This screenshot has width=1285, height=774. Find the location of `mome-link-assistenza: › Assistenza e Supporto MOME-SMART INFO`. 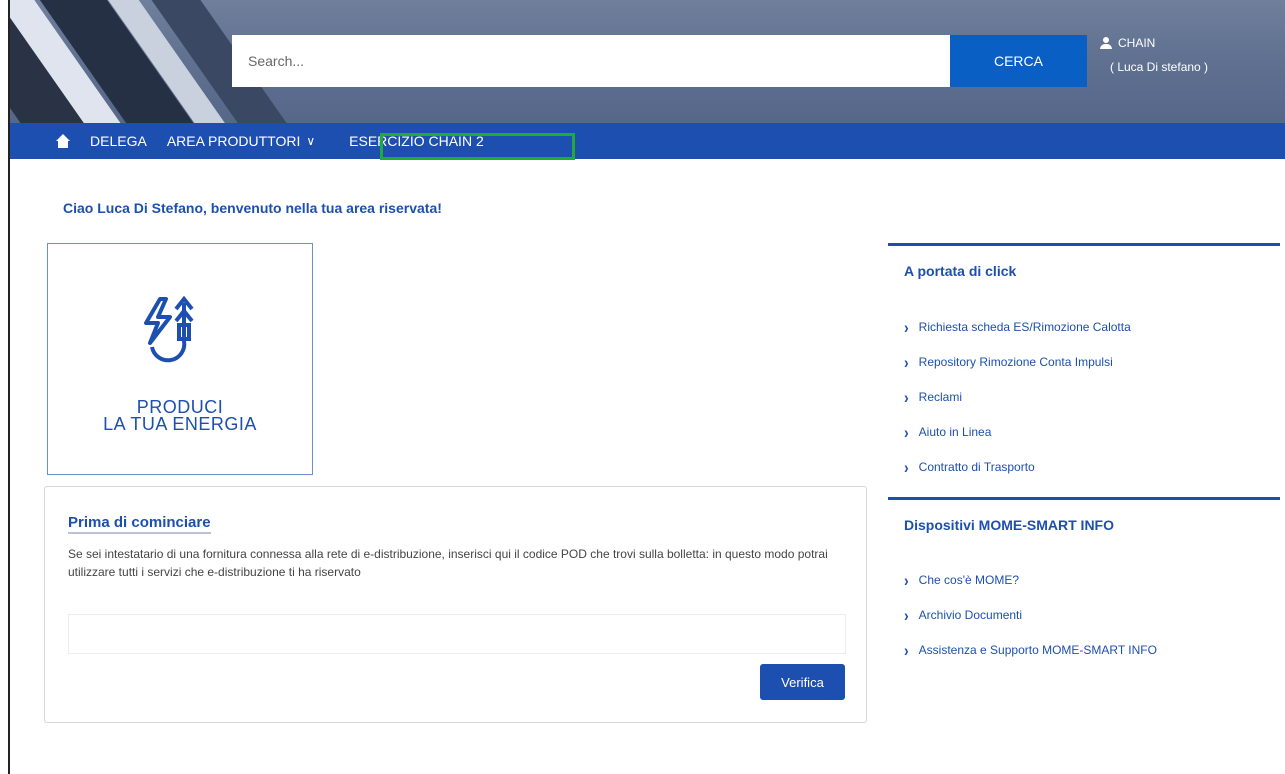

mome-link-assistenza: › Assistenza e Supporto MOME-SMART INFO is located at coordinates (1030, 650).